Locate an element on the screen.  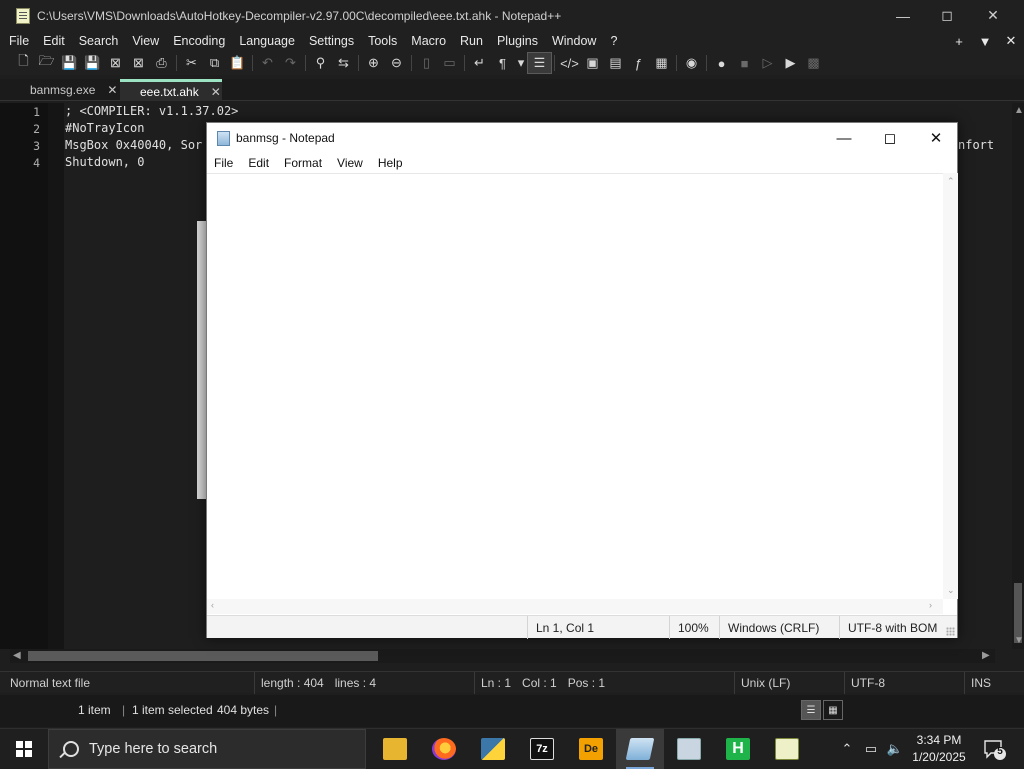
xml-tags-icon: </> is located at coordinates (569, 63).